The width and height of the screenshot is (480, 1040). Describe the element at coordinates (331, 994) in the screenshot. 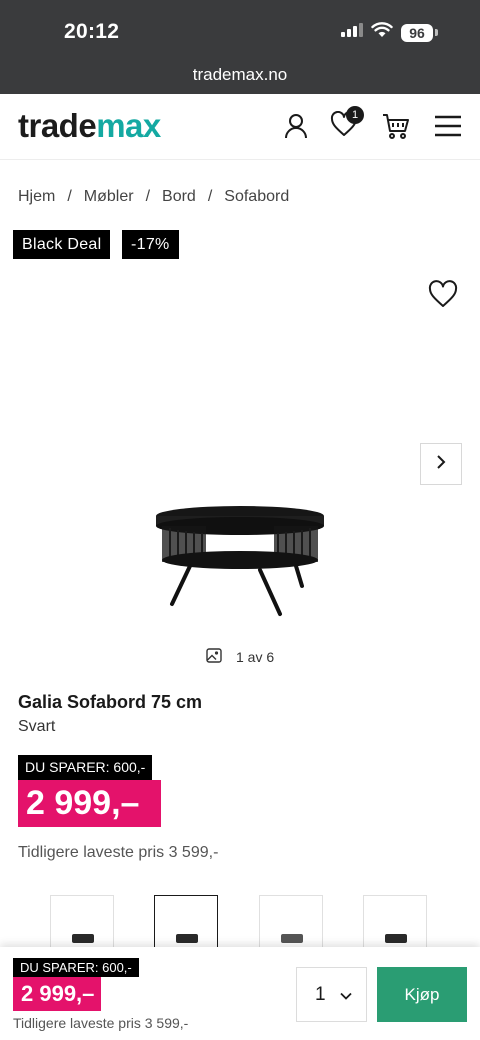

I see `quantity-select: 1` at that location.